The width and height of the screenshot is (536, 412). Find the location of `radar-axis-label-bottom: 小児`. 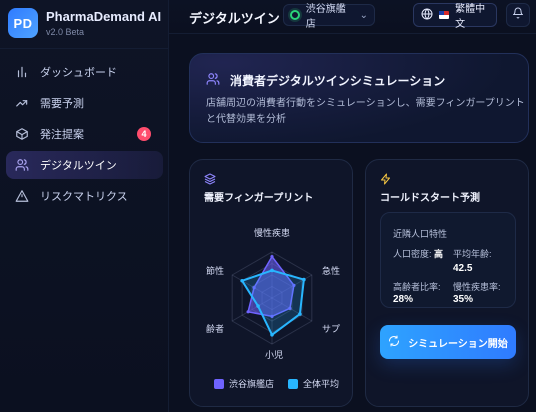

radar-axis-label-bottom: 小児 is located at coordinates (274, 355).